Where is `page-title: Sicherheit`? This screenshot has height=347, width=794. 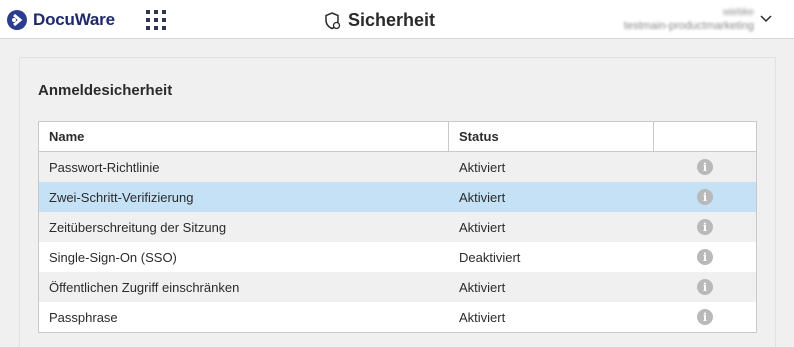 page-title: Sicherheit is located at coordinates (380, 20).